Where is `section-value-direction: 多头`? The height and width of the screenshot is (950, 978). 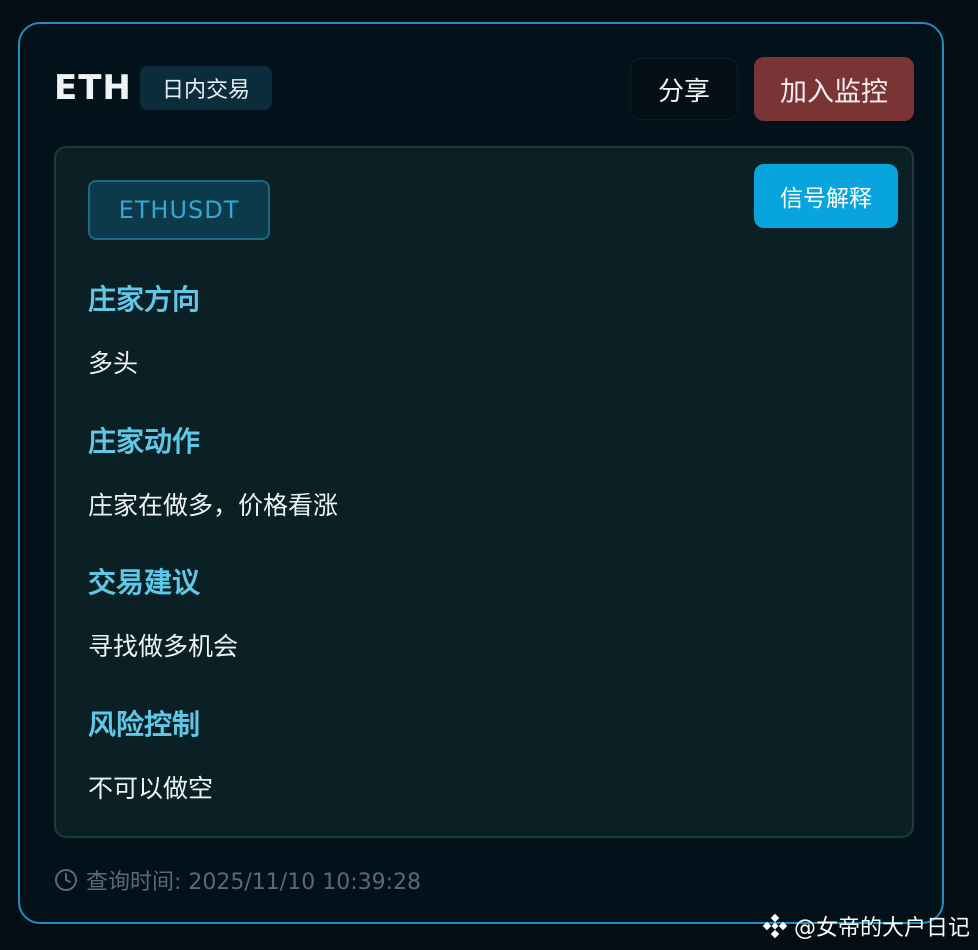 section-value-direction: 多头 is located at coordinates (113, 363).